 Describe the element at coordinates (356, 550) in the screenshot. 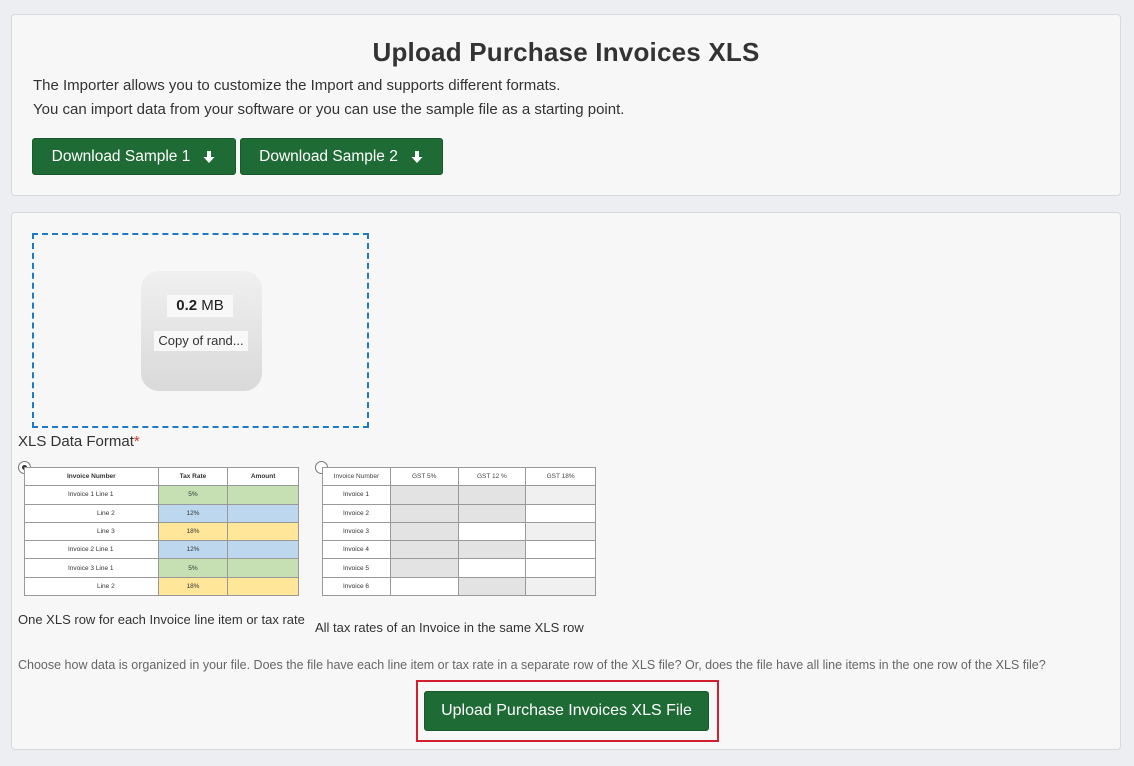

I see `table-cell: Invoice 4` at that location.